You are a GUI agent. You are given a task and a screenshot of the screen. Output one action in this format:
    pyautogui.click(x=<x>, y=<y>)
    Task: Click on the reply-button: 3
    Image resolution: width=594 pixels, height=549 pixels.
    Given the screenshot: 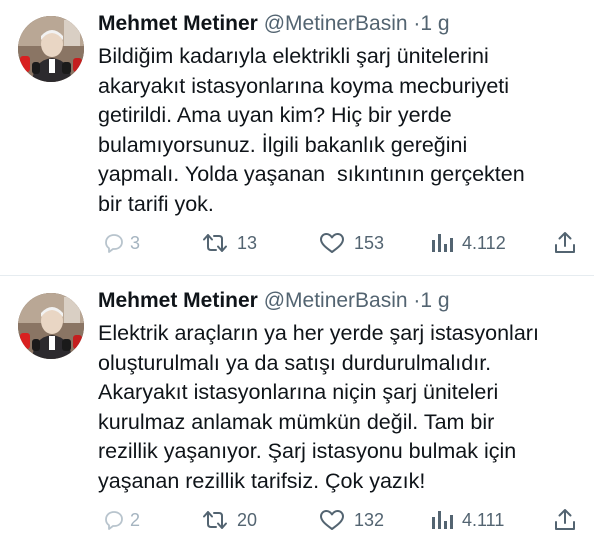 What is the action you would take?
    pyautogui.click(x=121, y=243)
    